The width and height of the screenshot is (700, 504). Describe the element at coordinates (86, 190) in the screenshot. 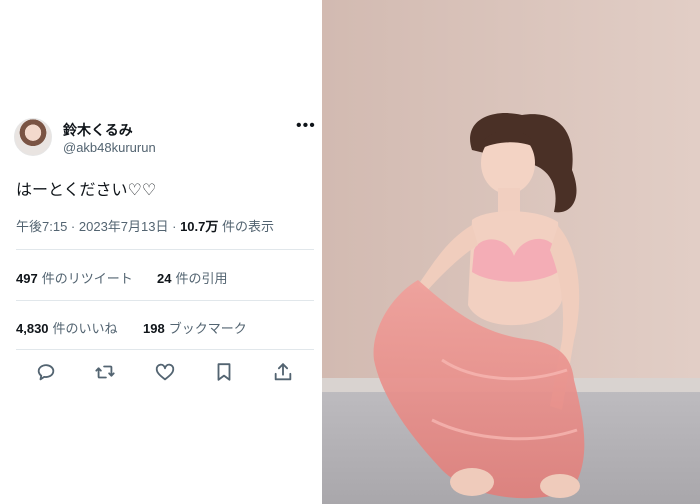

I see `tweet-text: はーとください♡♡` at that location.